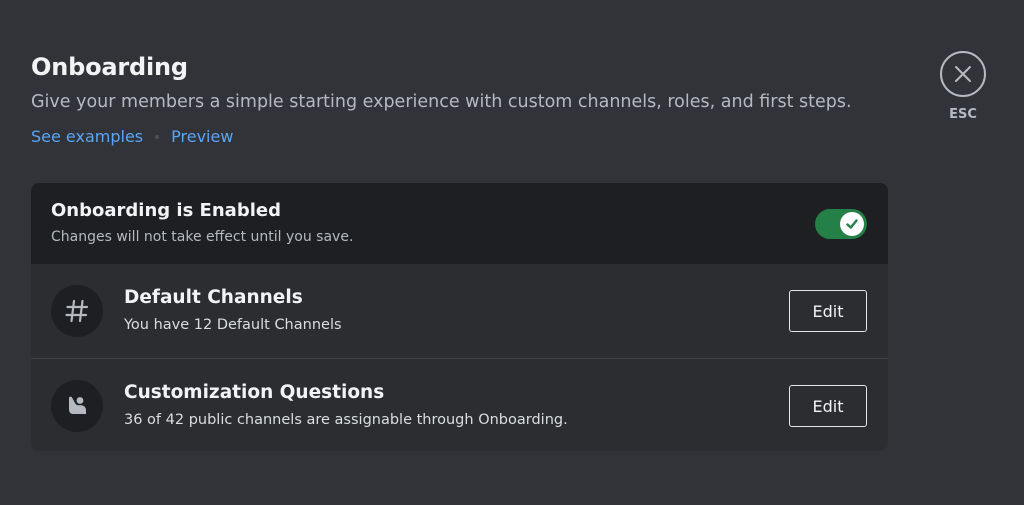 The width and height of the screenshot is (1024, 505). What do you see at coordinates (254, 392) in the screenshot?
I see `customization-questions-title: Customization Questions` at bounding box center [254, 392].